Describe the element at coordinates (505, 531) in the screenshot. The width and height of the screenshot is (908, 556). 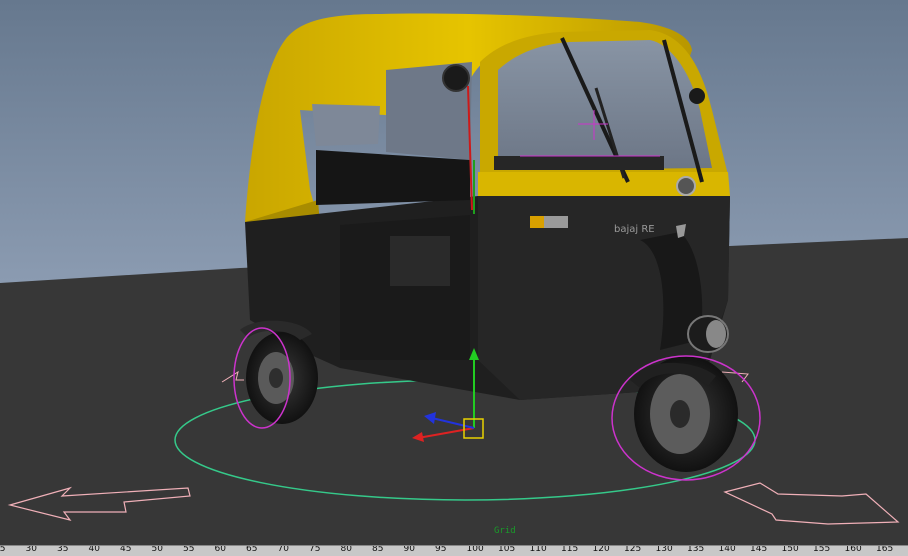
I see `hud-label: Grid` at that location.